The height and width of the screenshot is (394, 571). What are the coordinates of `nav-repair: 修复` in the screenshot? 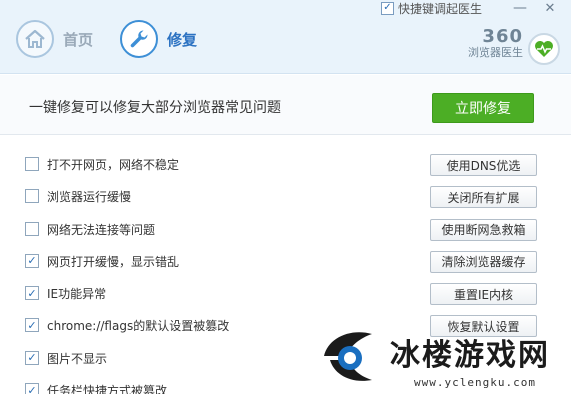 It's located at (158, 39).